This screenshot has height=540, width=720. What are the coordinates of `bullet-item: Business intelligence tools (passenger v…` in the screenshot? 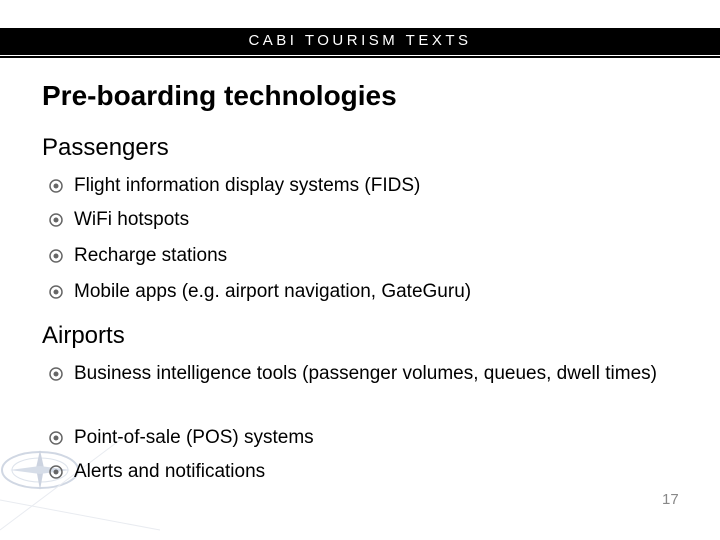 It's located at (368, 374).